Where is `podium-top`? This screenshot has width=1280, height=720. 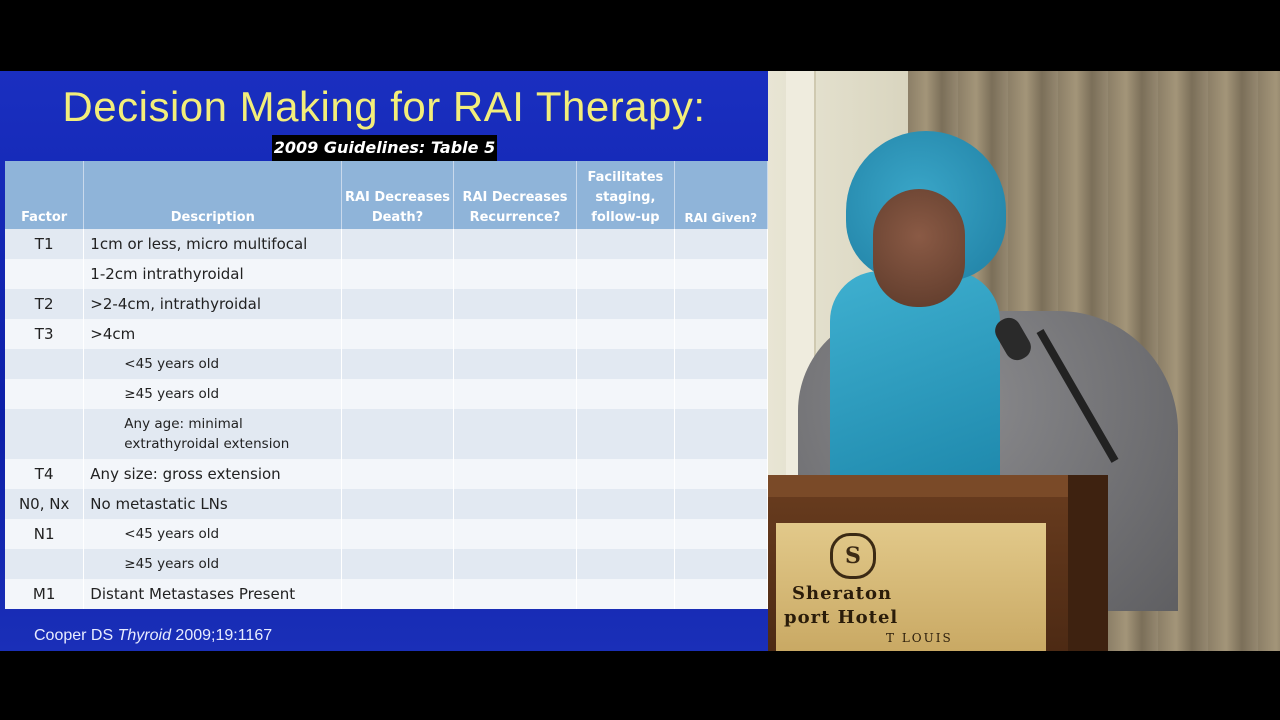 podium-top is located at coordinates (933, 486).